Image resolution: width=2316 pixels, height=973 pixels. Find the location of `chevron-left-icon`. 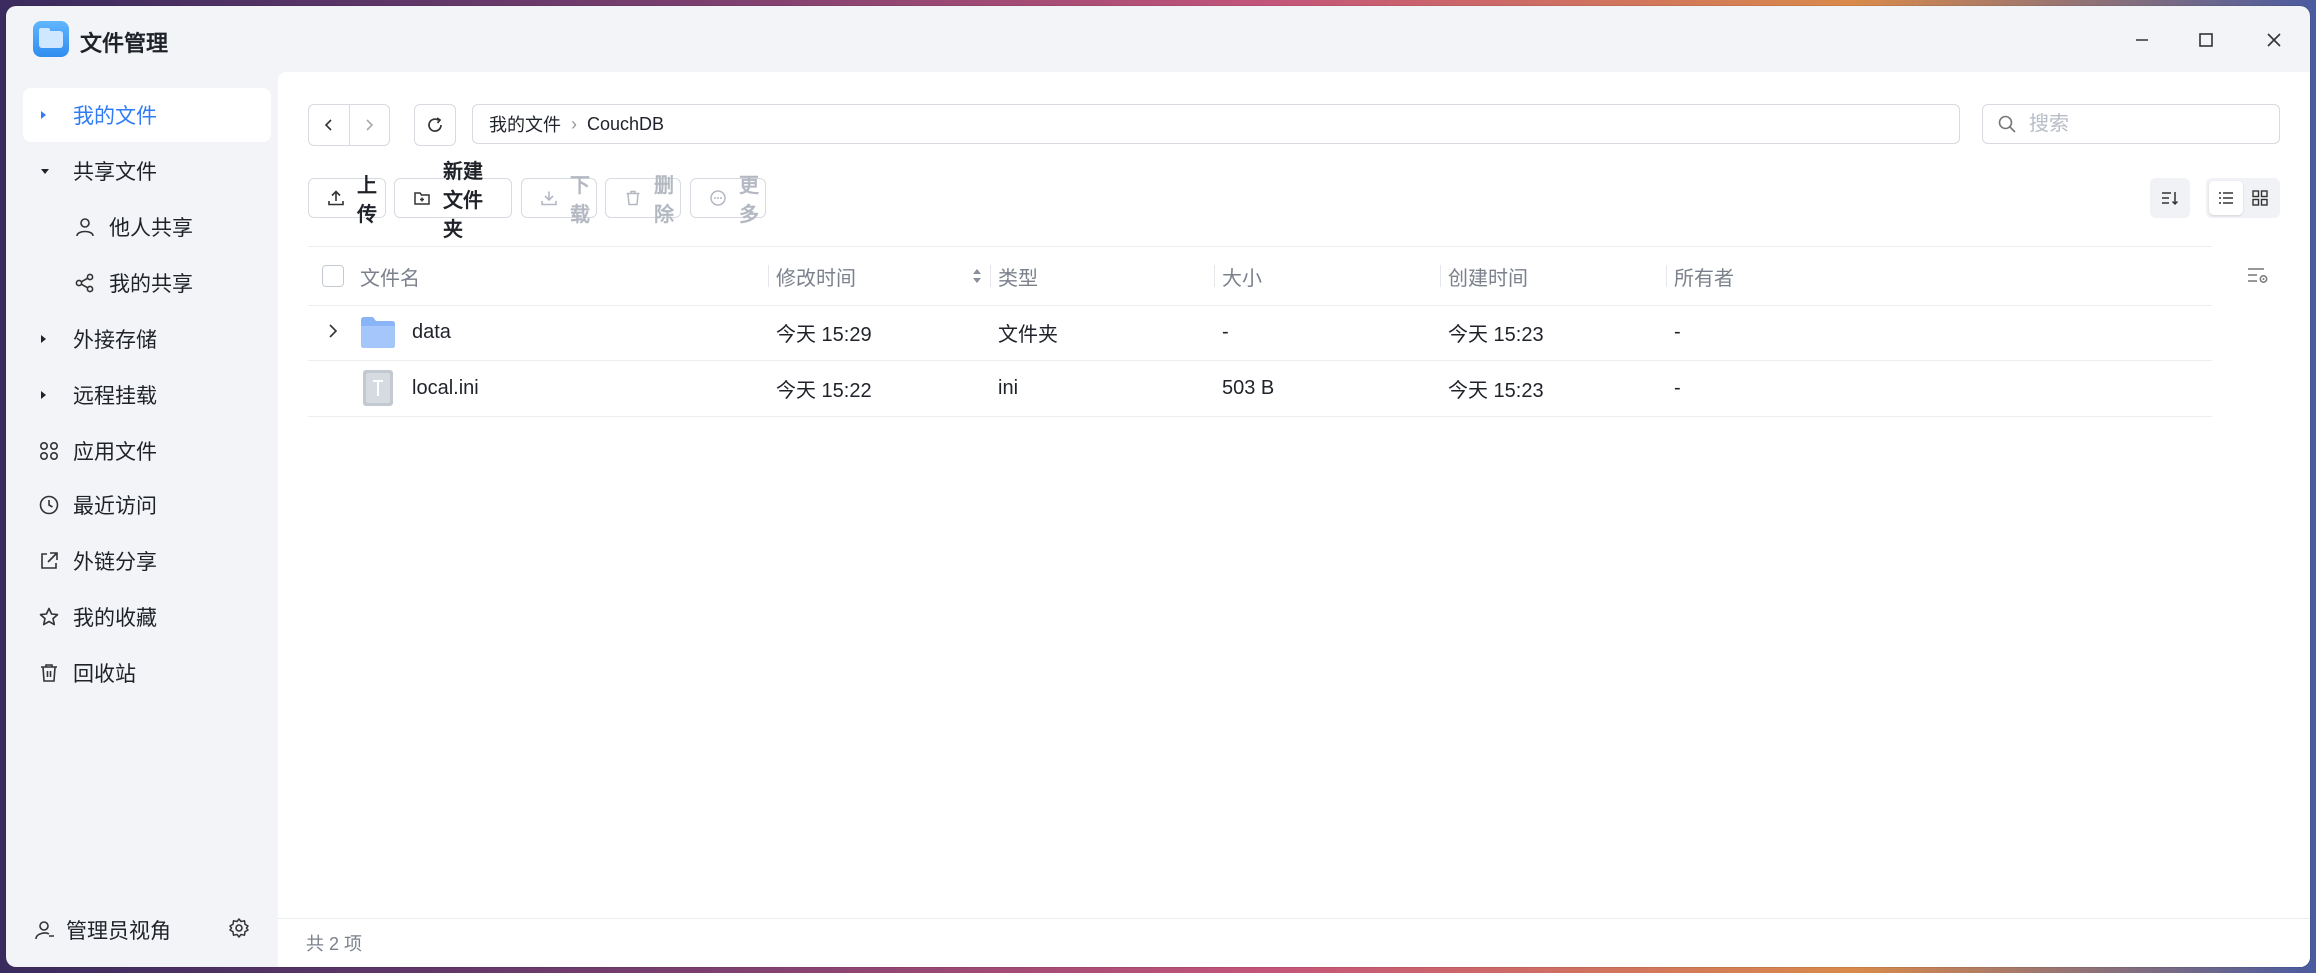

chevron-left-icon is located at coordinates (328, 125).